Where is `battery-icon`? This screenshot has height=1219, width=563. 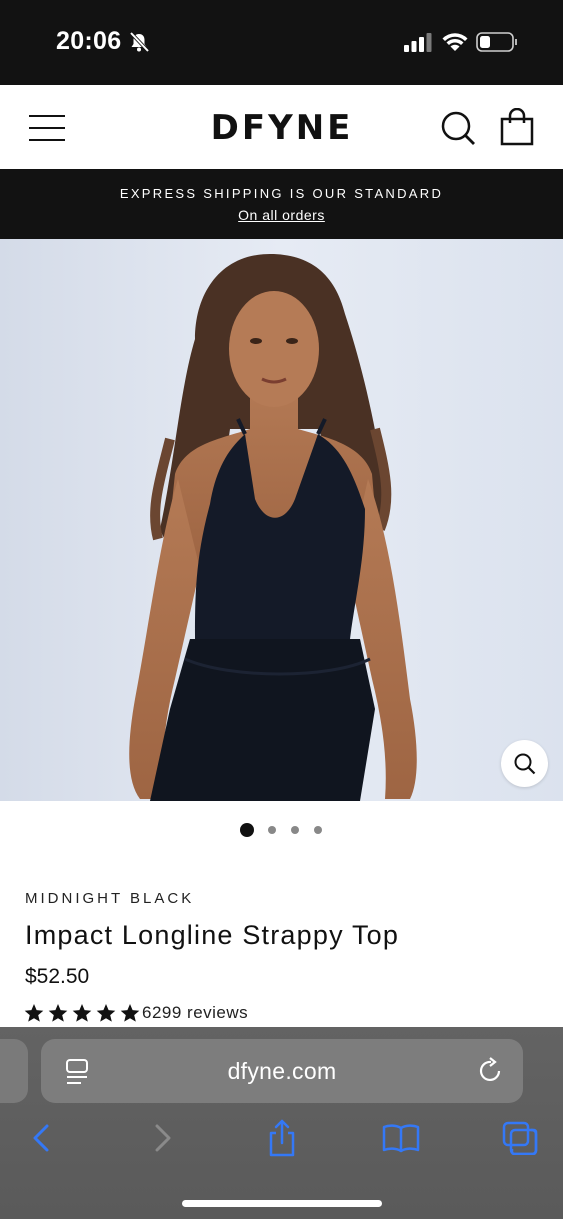
battery-icon is located at coordinates (496, 42).